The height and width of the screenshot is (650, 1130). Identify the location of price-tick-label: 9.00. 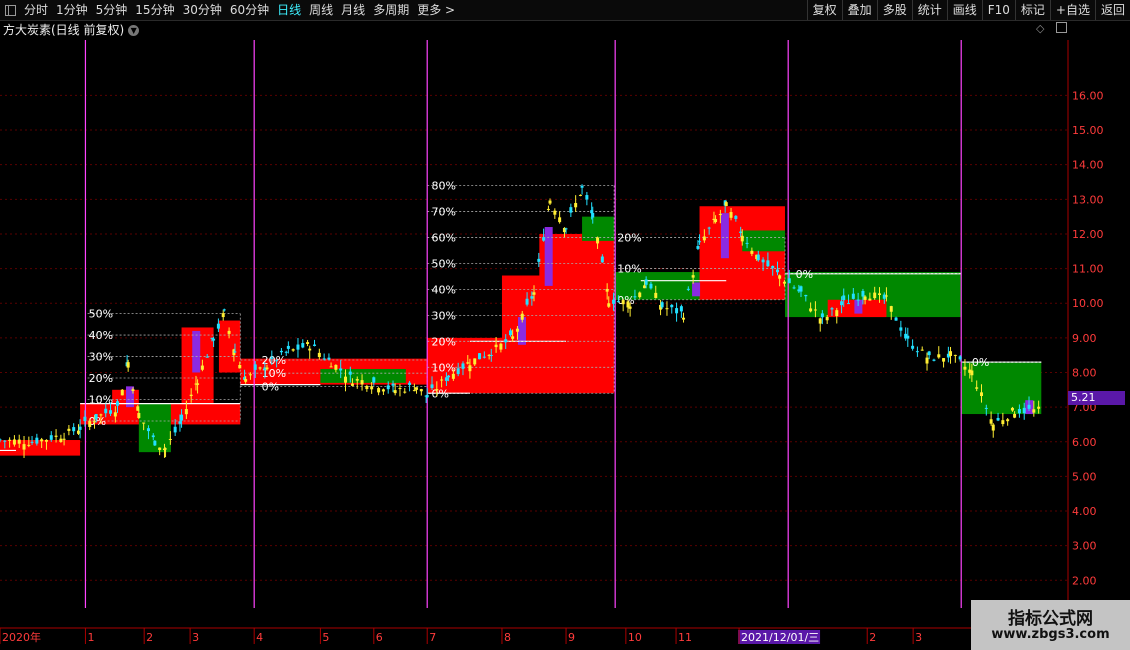
(1084, 338).